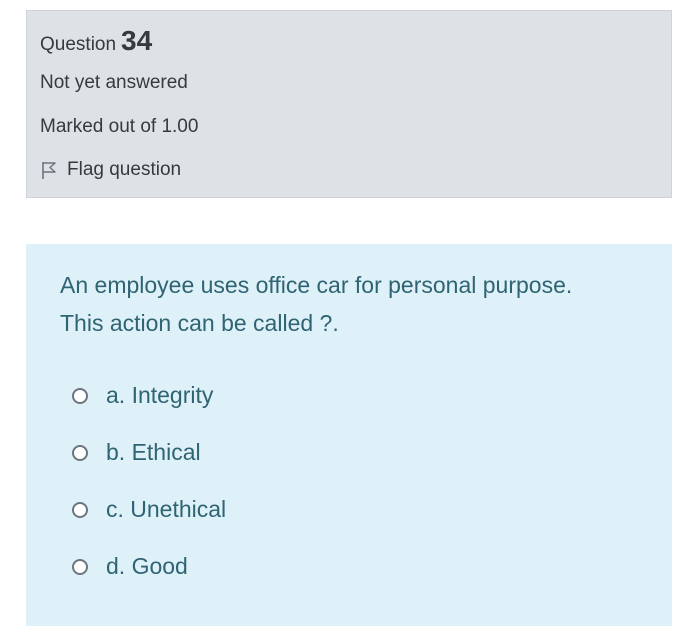  I want to click on question-grade: Marked out of 1.00, so click(119, 126).